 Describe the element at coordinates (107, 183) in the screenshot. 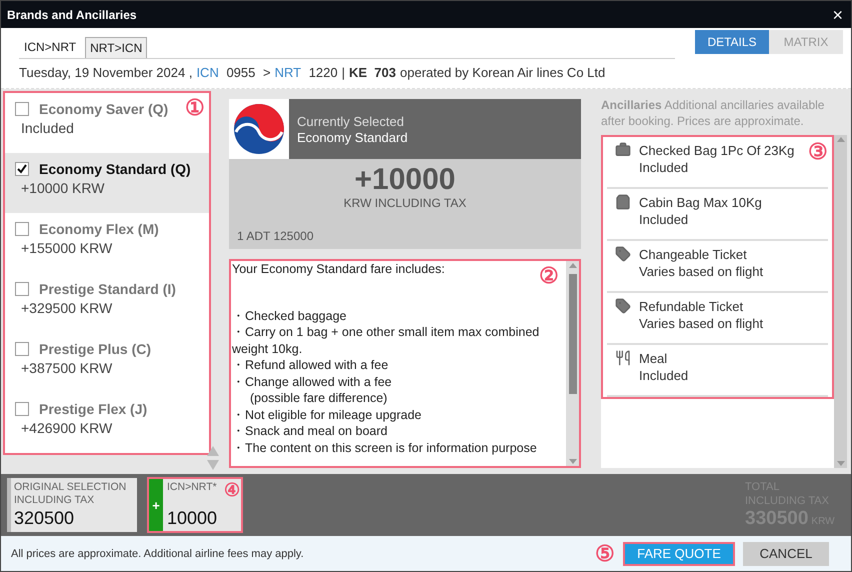

I see `fare-option: Economy Standard (Q) +10000 KRW` at that location.